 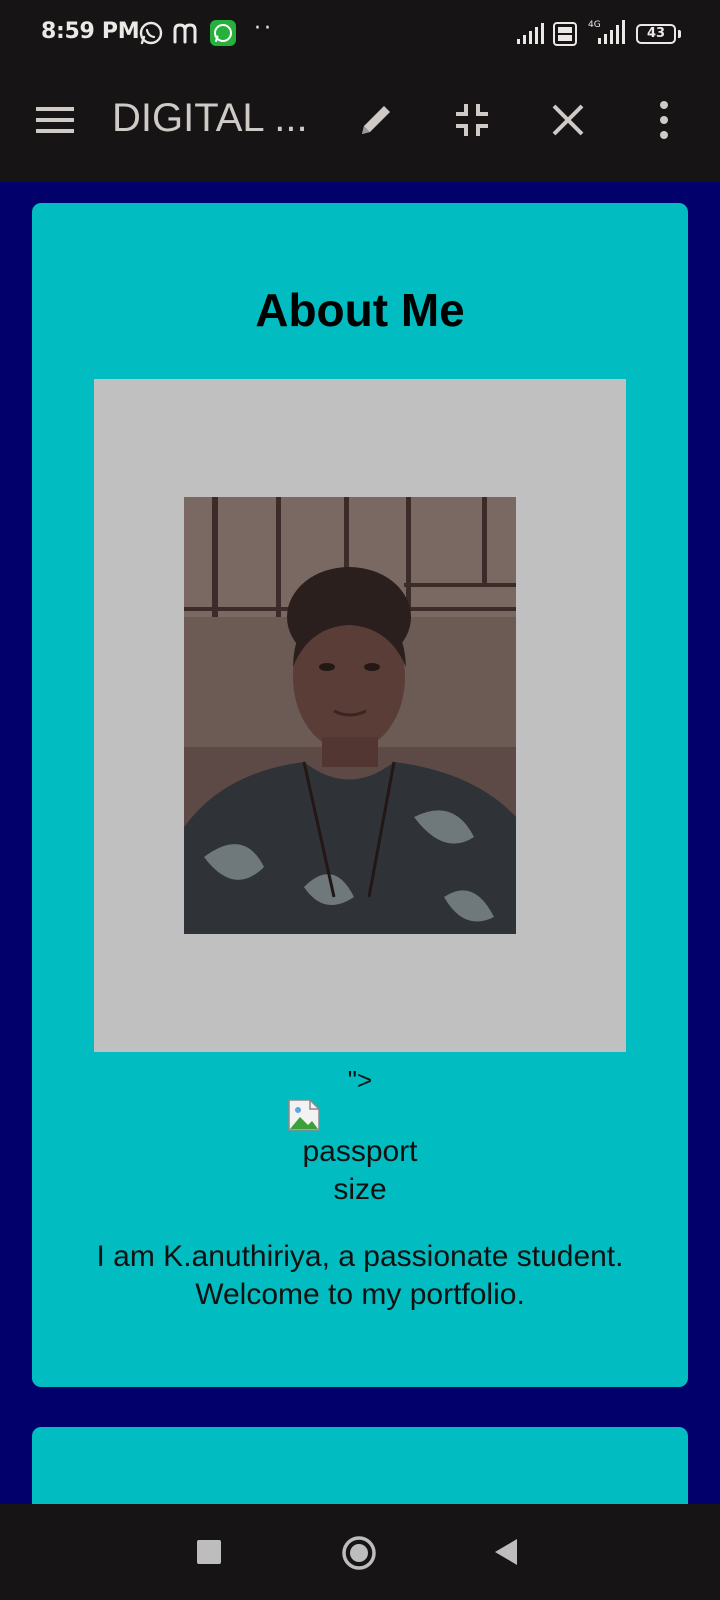 I want to click on system-nav-bar, so click(x=360, y=1552).